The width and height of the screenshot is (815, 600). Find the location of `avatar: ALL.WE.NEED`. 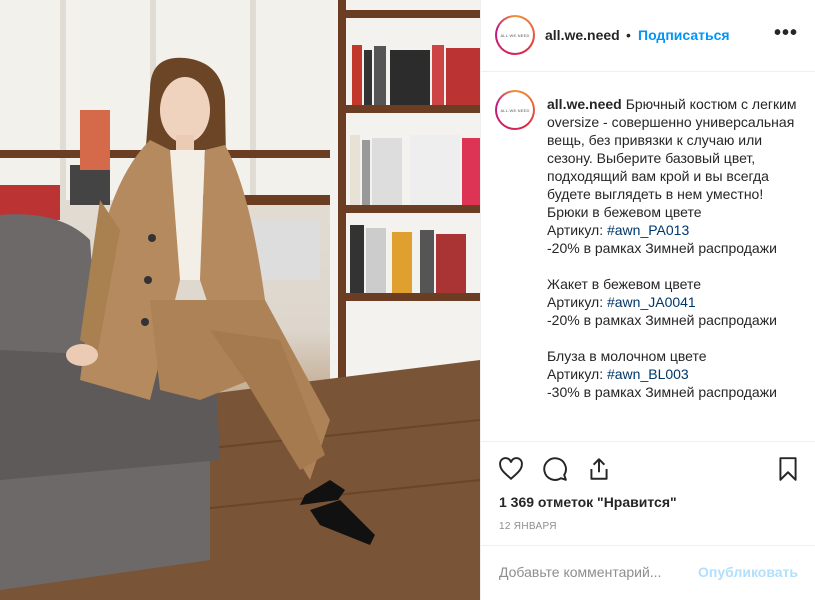

avatar: ALL.WE.NEED is located at coordinates (515, 35).